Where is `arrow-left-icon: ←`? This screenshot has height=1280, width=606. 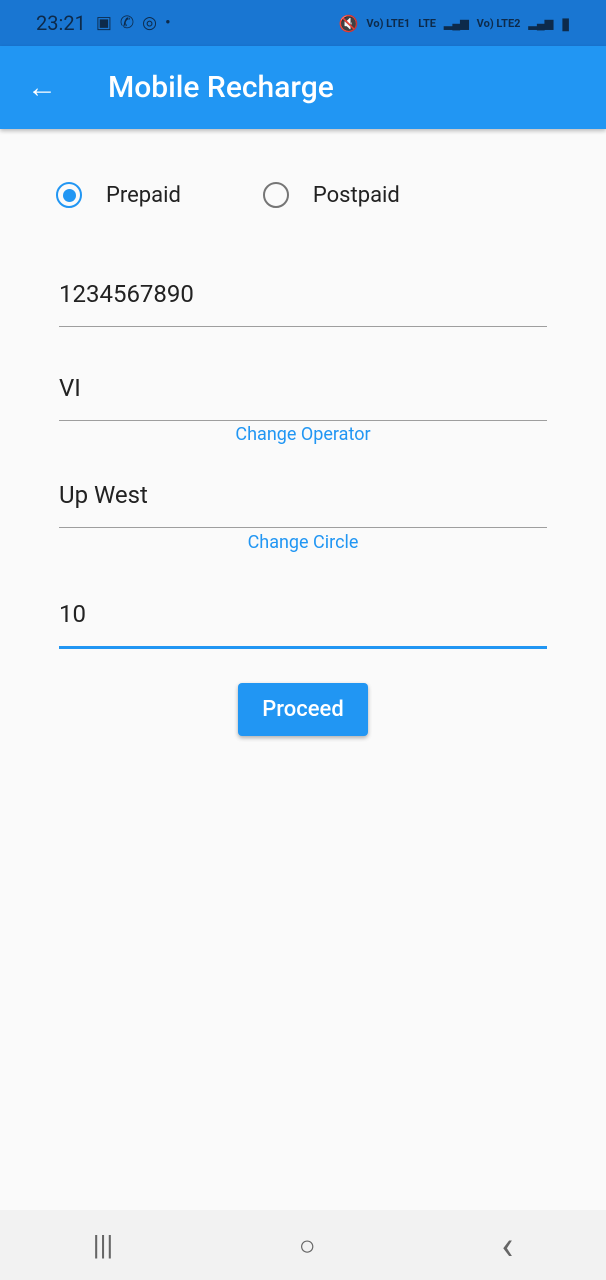
arrow-left-icon: ← is located at coordinates (42, 87).